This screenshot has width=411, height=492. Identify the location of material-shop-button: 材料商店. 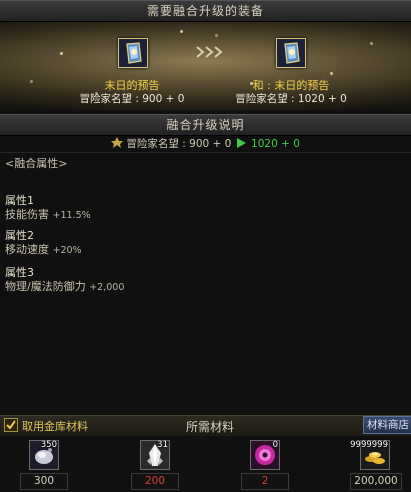
(387, 425).